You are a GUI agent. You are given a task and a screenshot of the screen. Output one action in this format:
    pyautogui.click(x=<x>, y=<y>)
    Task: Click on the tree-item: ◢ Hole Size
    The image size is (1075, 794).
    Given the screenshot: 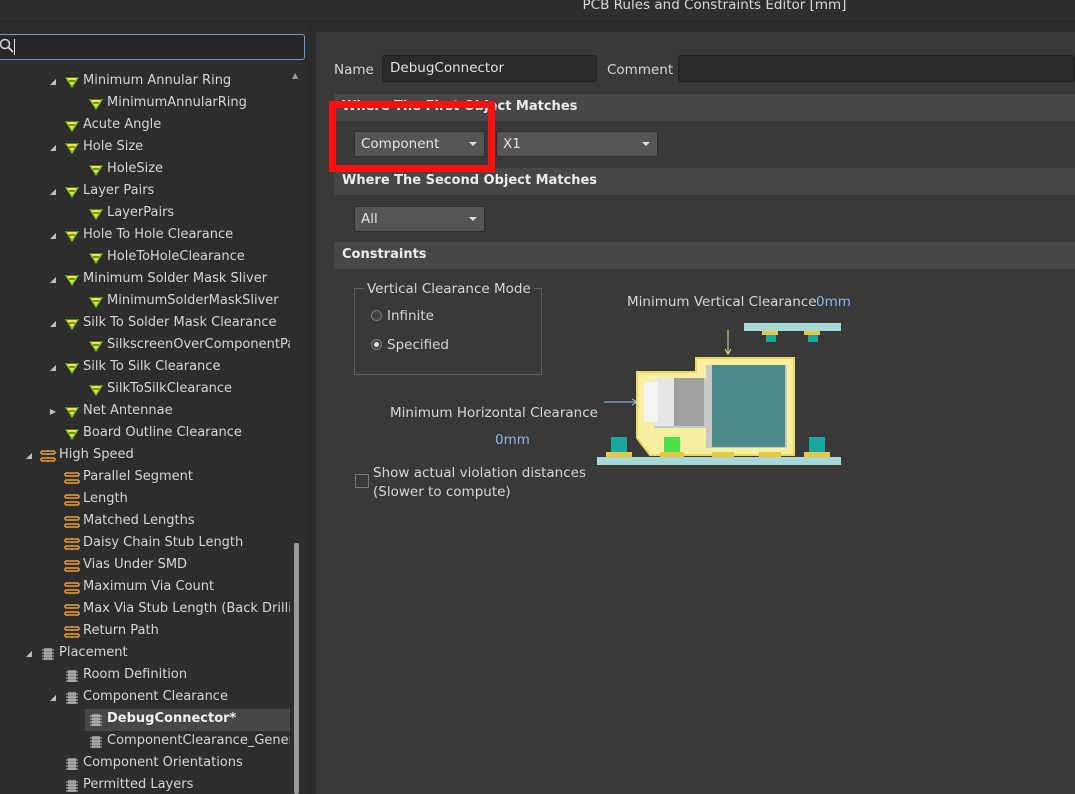 What is the action you would take?
    pyautogui.click(x=145, y=148)
    